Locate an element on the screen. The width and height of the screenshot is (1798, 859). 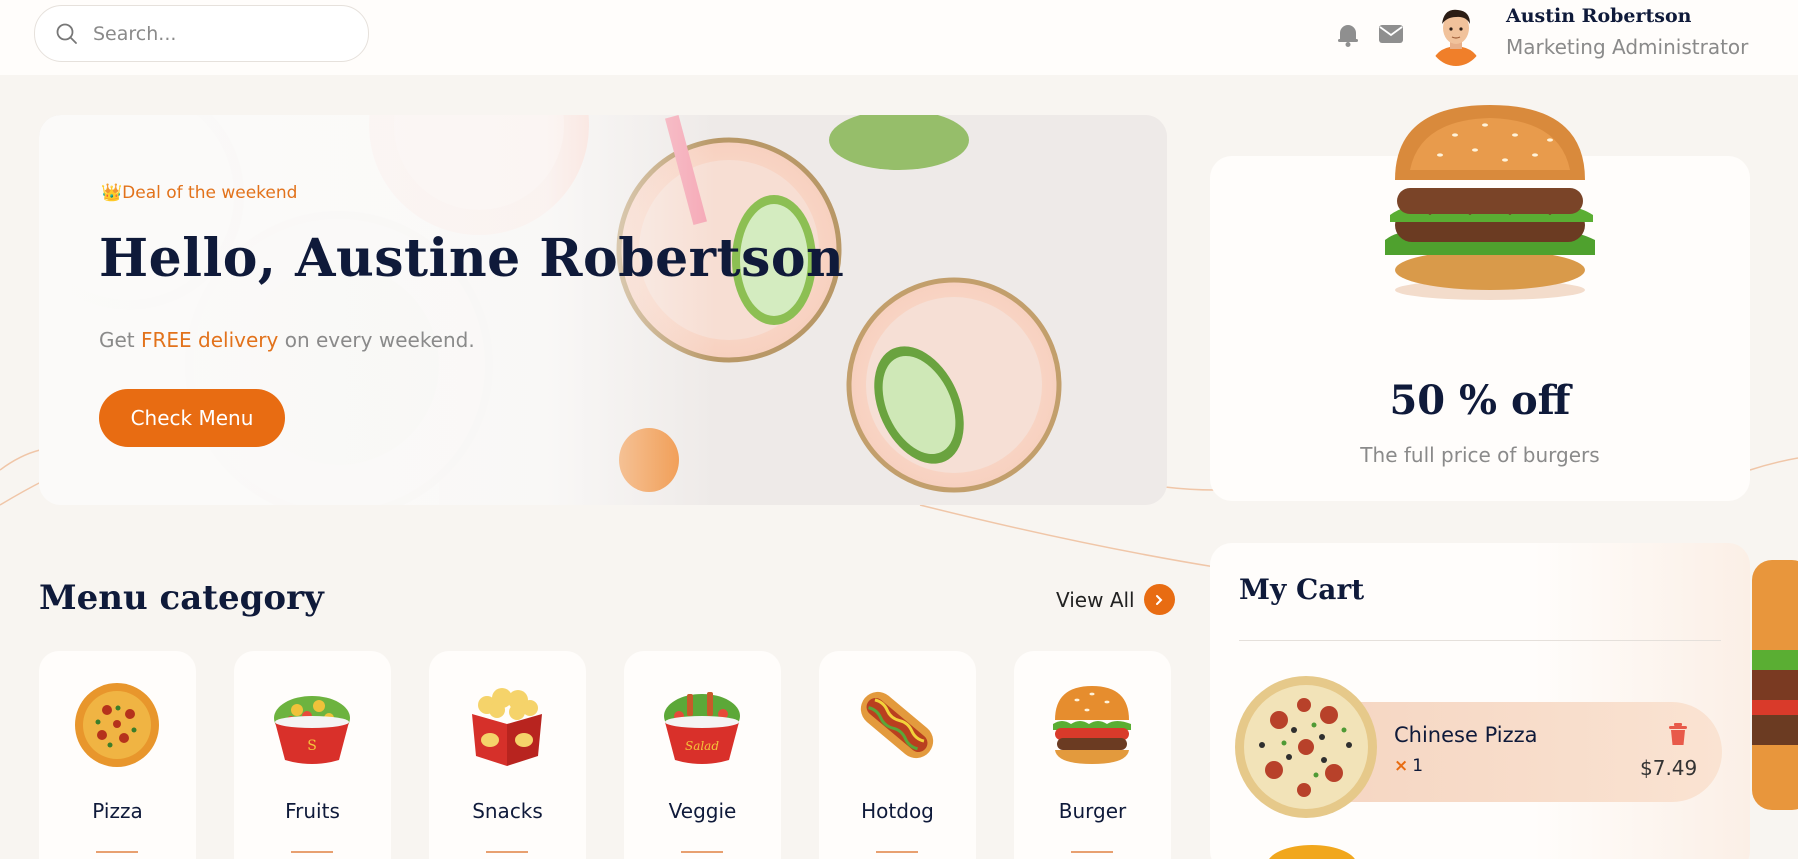
search-input is located at coordinates (213, 33).